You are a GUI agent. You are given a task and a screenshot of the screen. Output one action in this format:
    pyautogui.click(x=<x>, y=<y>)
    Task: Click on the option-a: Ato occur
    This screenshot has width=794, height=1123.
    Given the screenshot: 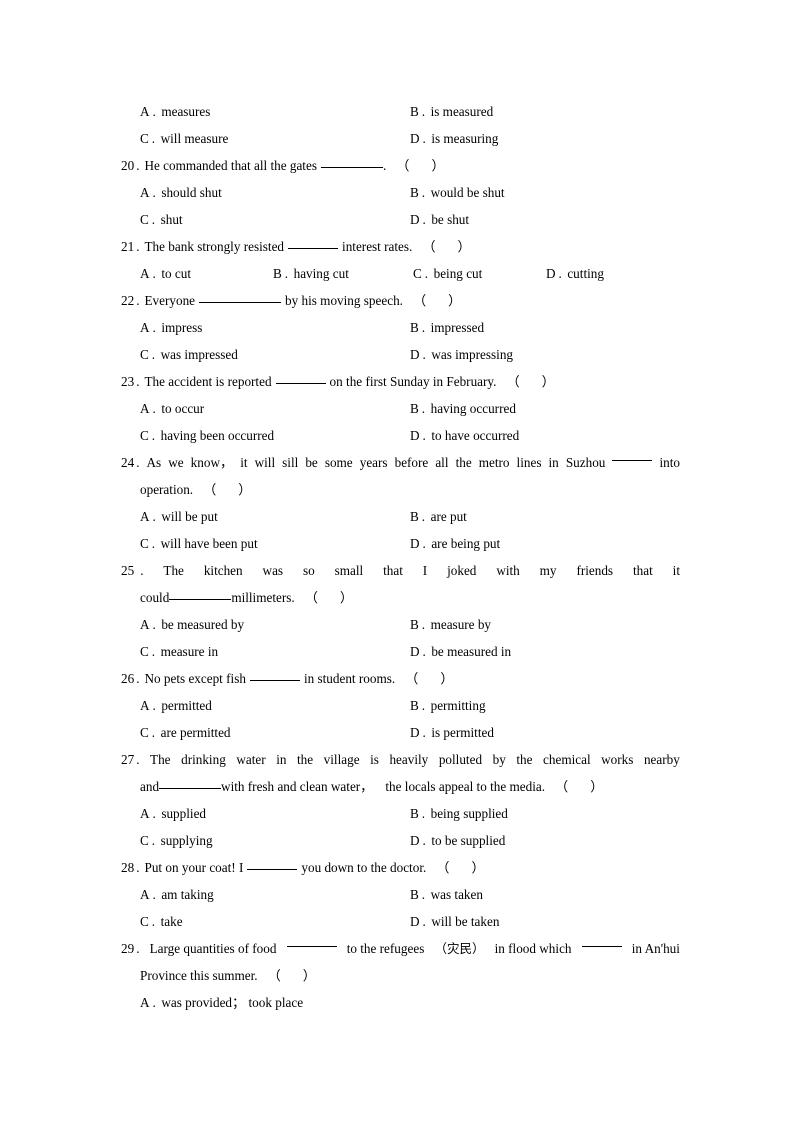 What is the action you would take?
    pyautogui.click(x=275, y=408)
    